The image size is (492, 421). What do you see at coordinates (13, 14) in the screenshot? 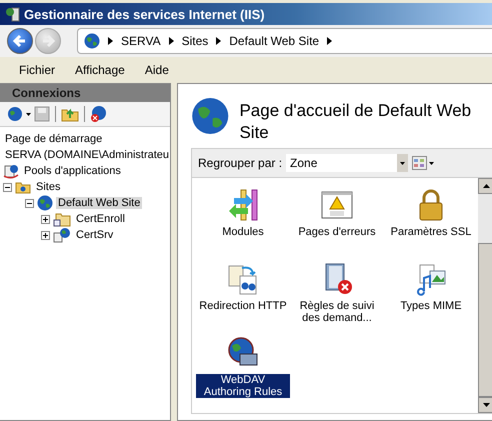
I see `server-icon` at bounding box center [13, 14].